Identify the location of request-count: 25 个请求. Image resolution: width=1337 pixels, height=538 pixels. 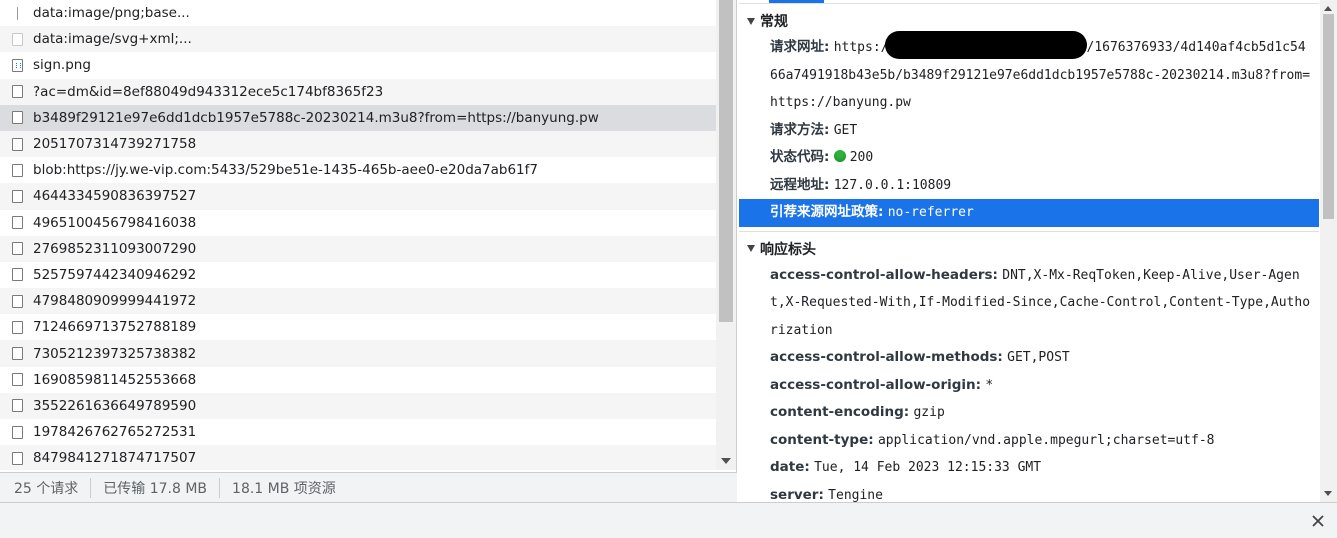
(53, 487).